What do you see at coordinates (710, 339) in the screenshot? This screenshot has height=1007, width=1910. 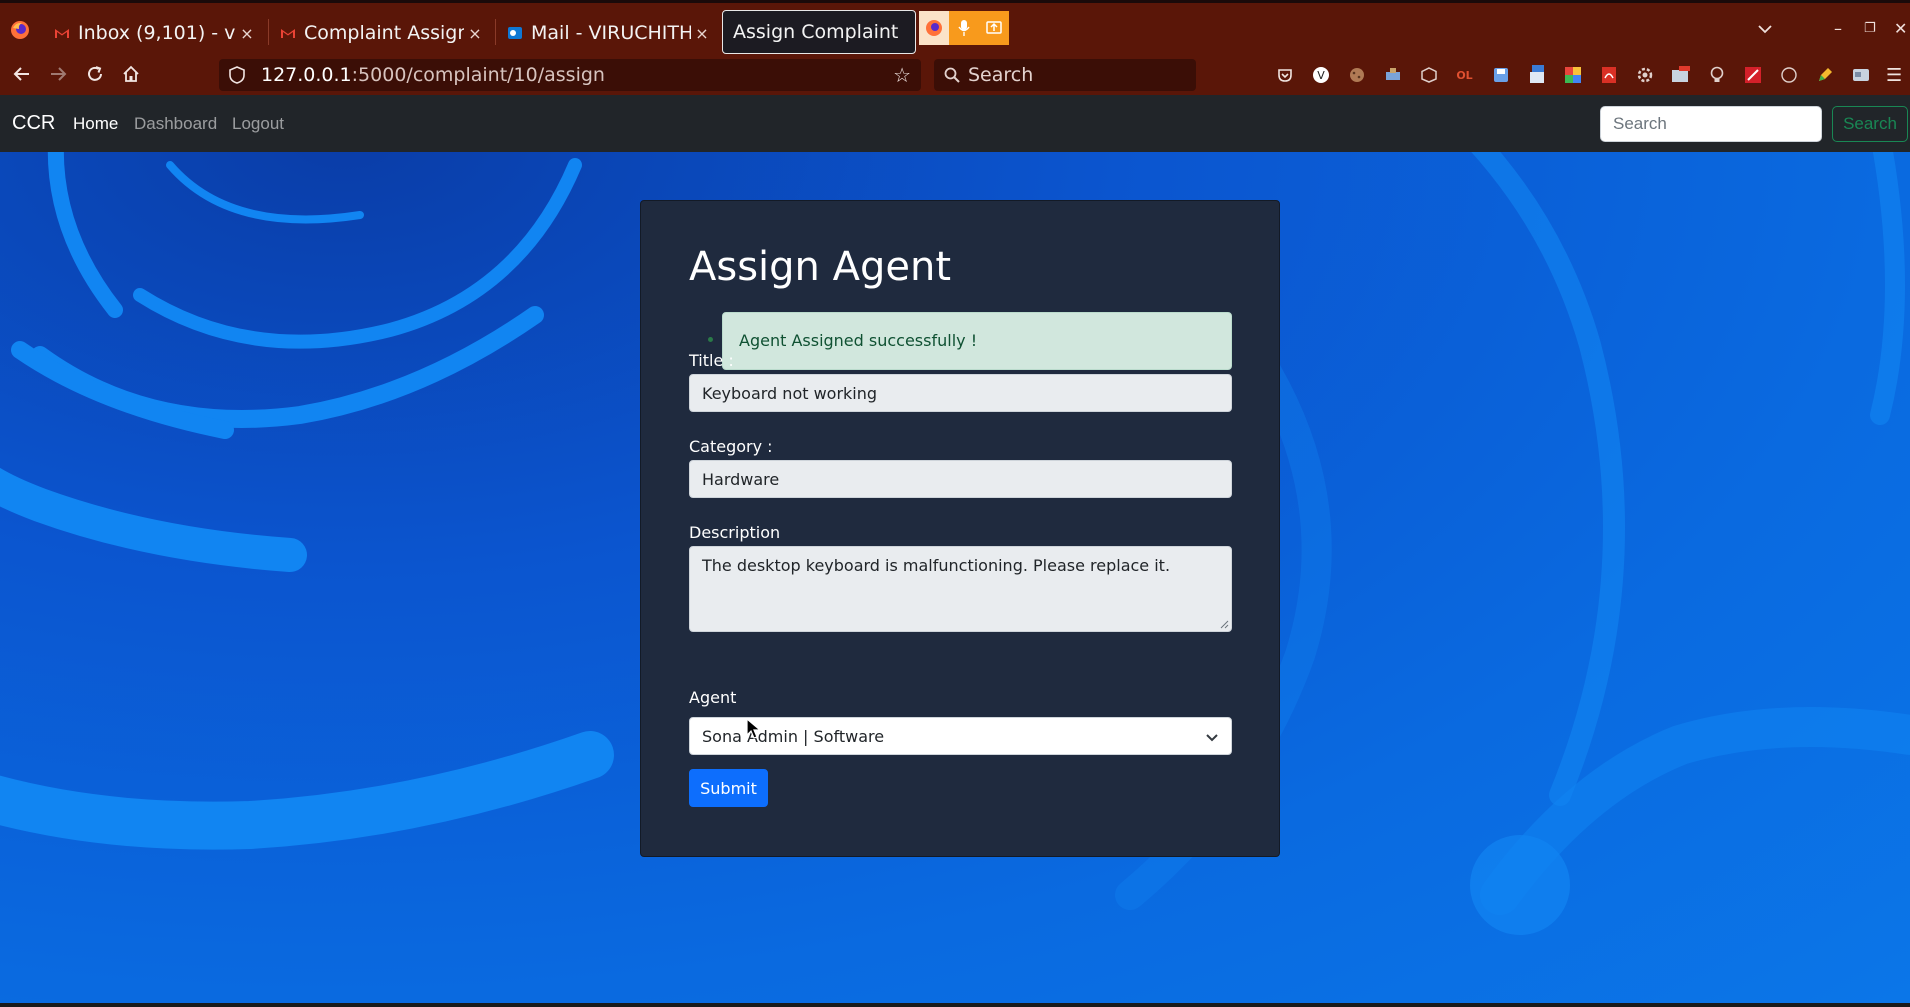 I see `list-bullet` at bounding box center [710, 339].